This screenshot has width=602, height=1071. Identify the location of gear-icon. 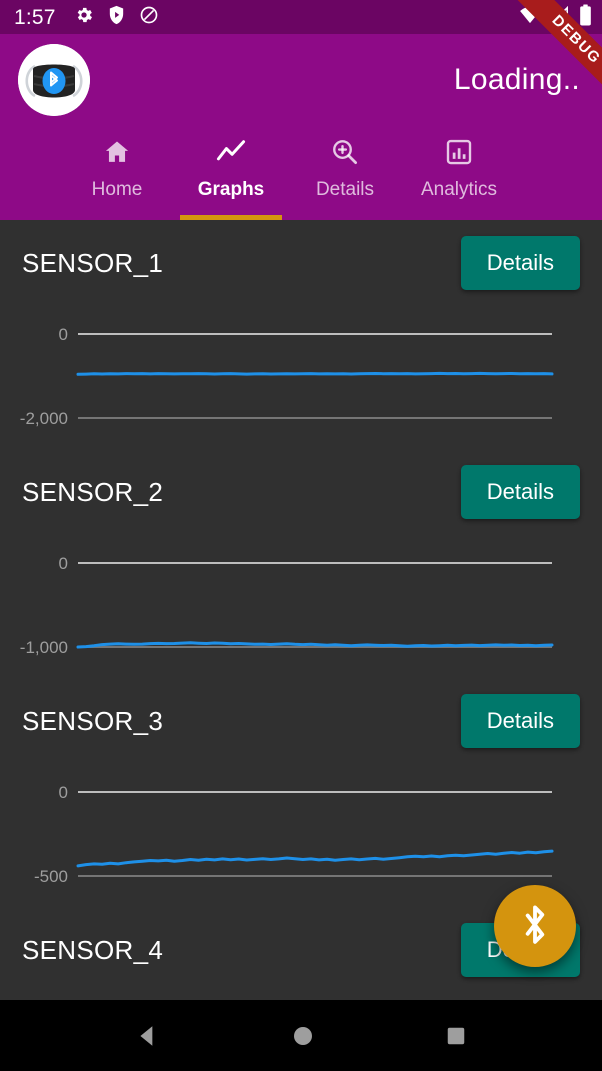
(84, 17).